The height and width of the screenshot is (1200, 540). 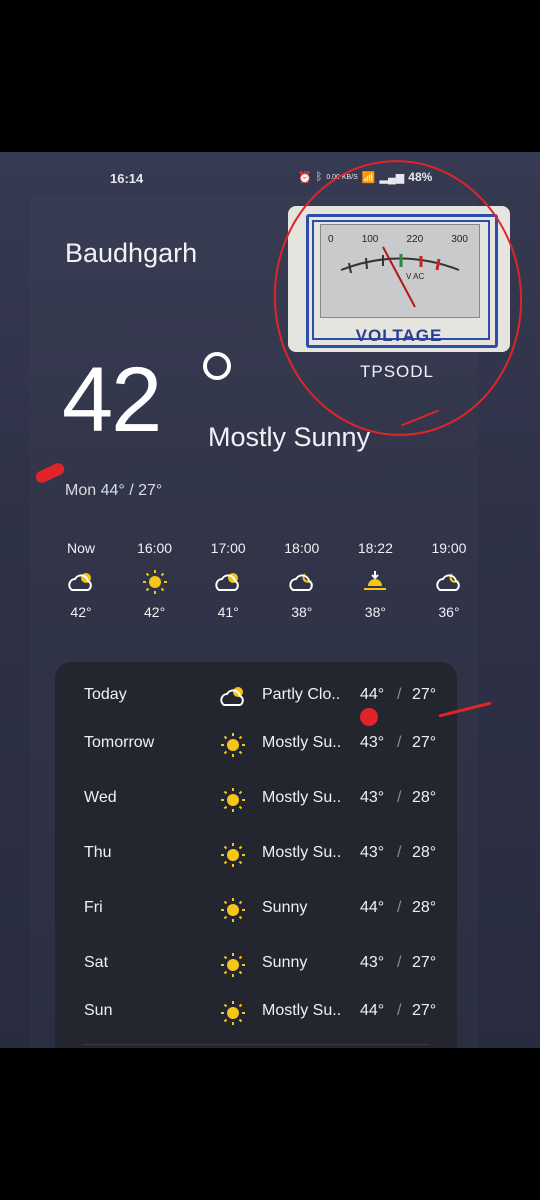 I want to click on hour-item: 18:22 38°, so click(x=375, y=590).